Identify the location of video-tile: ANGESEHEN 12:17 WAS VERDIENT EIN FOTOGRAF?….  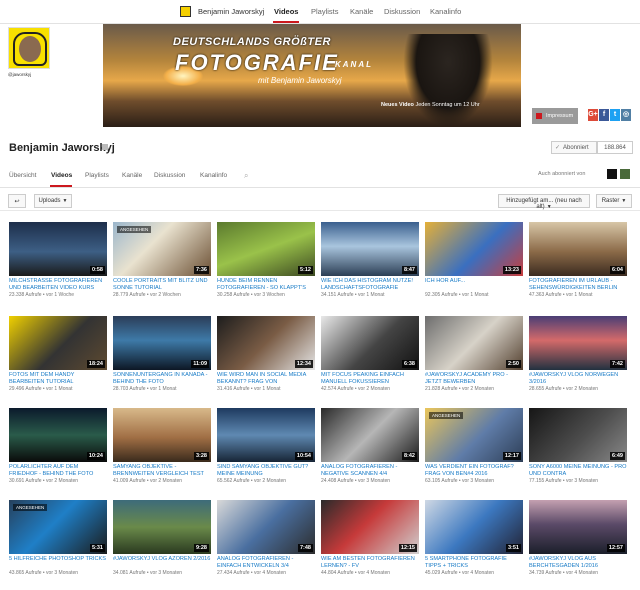
(474, 451).